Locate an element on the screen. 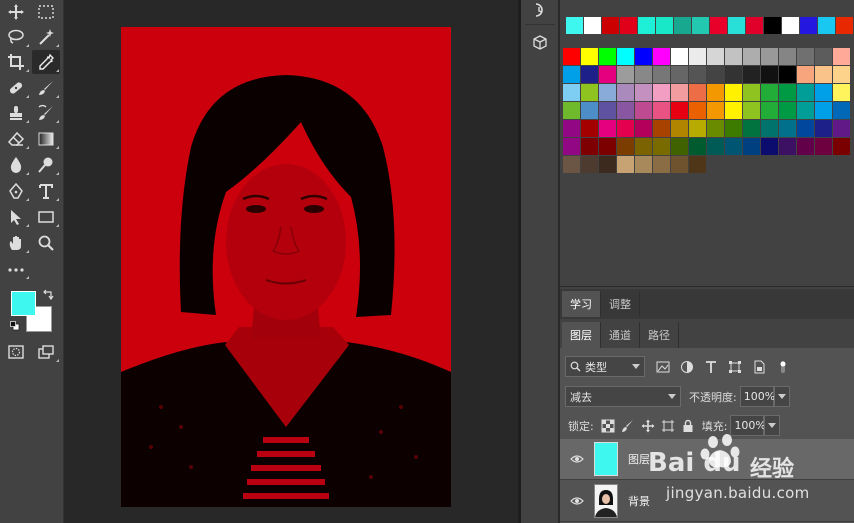  blend-mode-select: 减去 is located at coordinates (623, 396).